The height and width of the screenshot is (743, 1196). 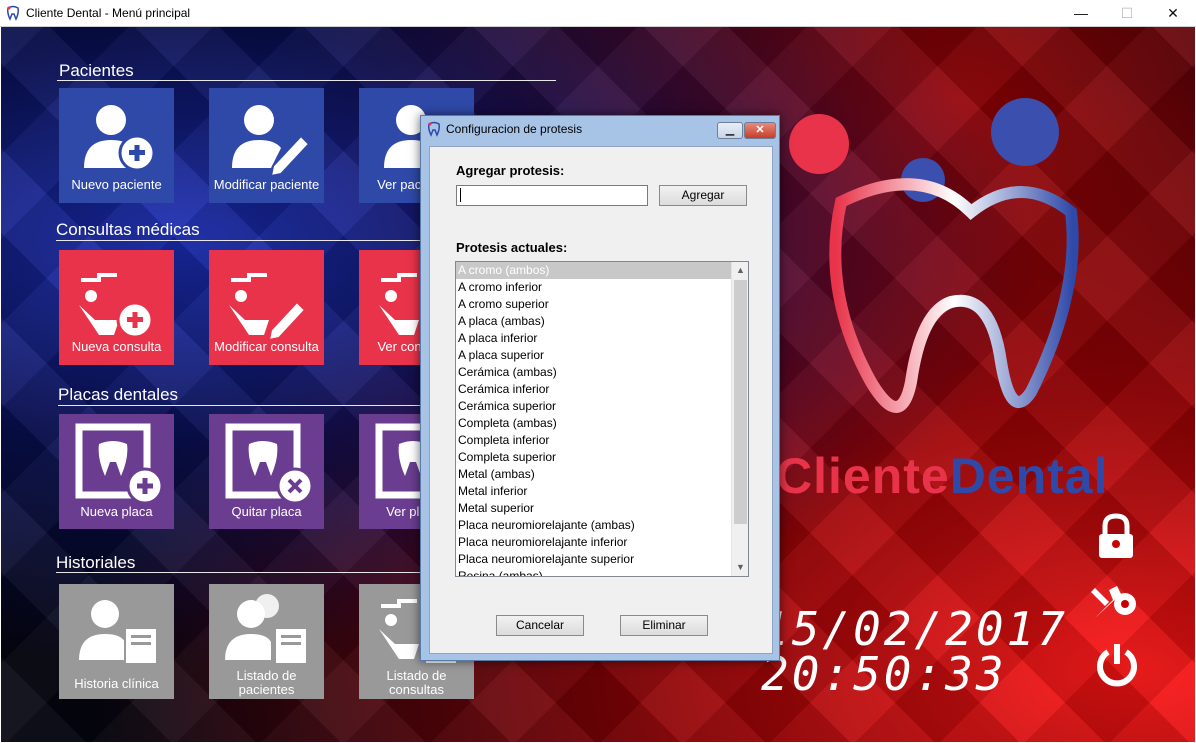 I want to click on list-item: Metal superior, so click(x=602, y=508).